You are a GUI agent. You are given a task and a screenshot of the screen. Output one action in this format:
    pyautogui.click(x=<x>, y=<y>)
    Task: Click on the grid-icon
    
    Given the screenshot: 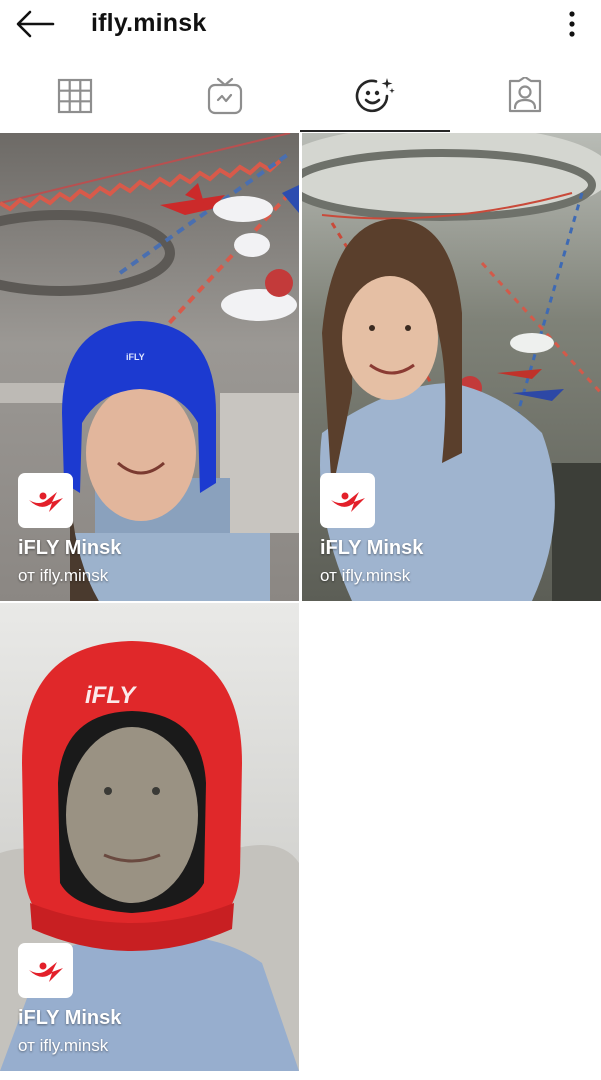 What is the action you would take?
    pyautogui.click(x=75, y=96)
    